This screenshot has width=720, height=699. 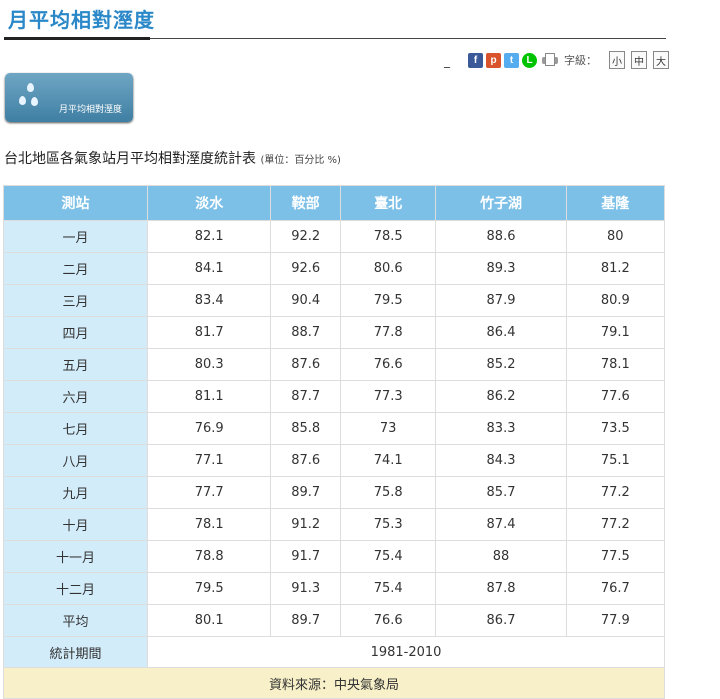 What do you see at coordinates (209, 364) in the screenshot?
I see `humidity-value-cell: 80.3` at bounding box center [209, 364].